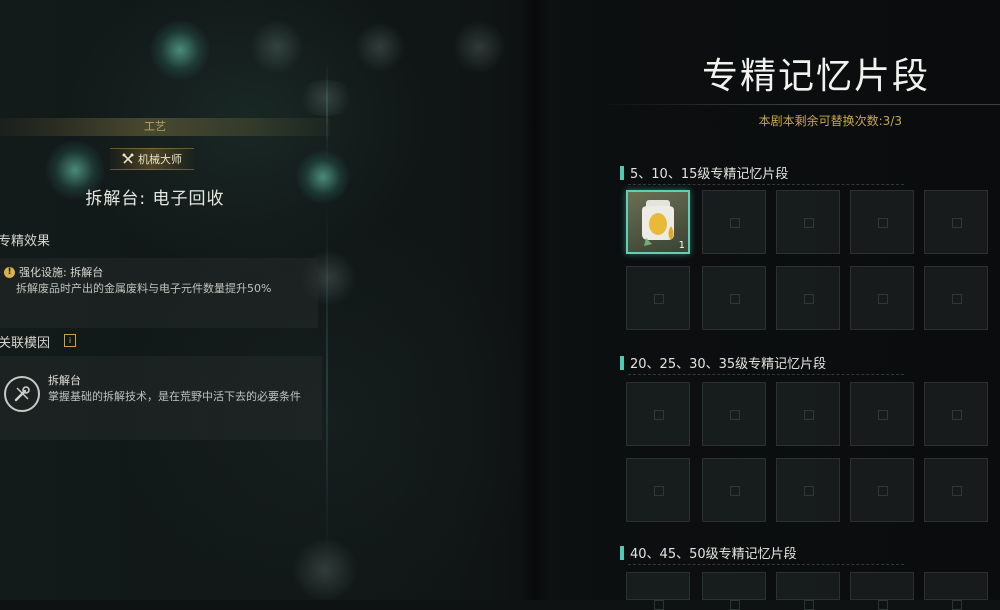 This screenshot has width=1000, height=610. Describe the element at coordinates (799, 104) in the screenshot. I see `title-divider` at that location.